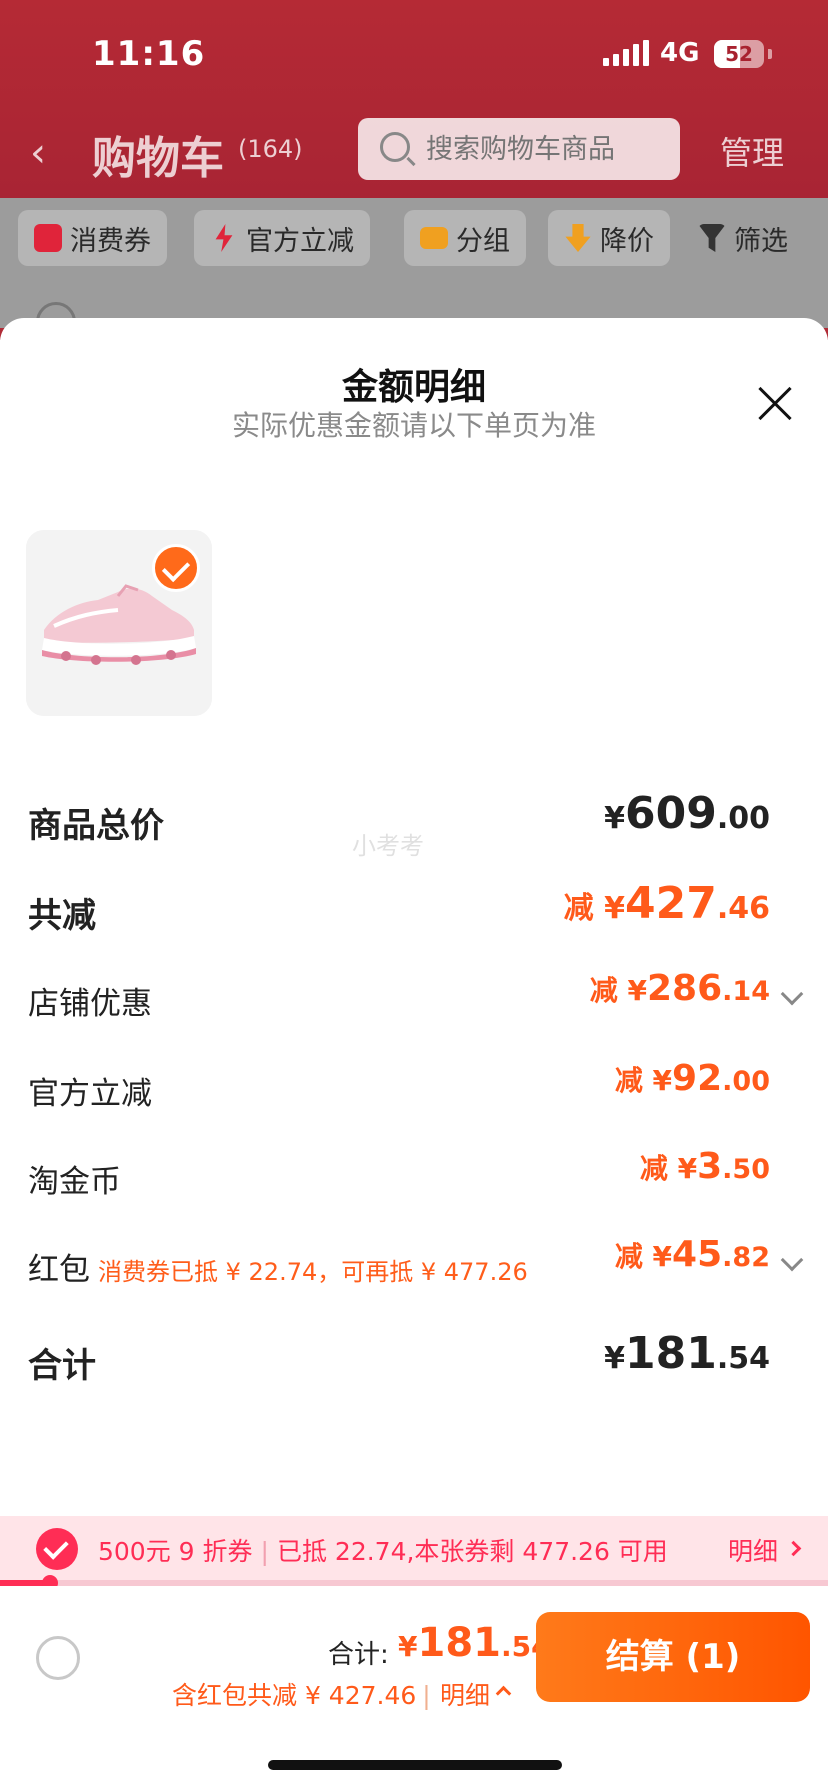  I want to click on coins-amount: 减 ¥3.50, so click(705, 1166).